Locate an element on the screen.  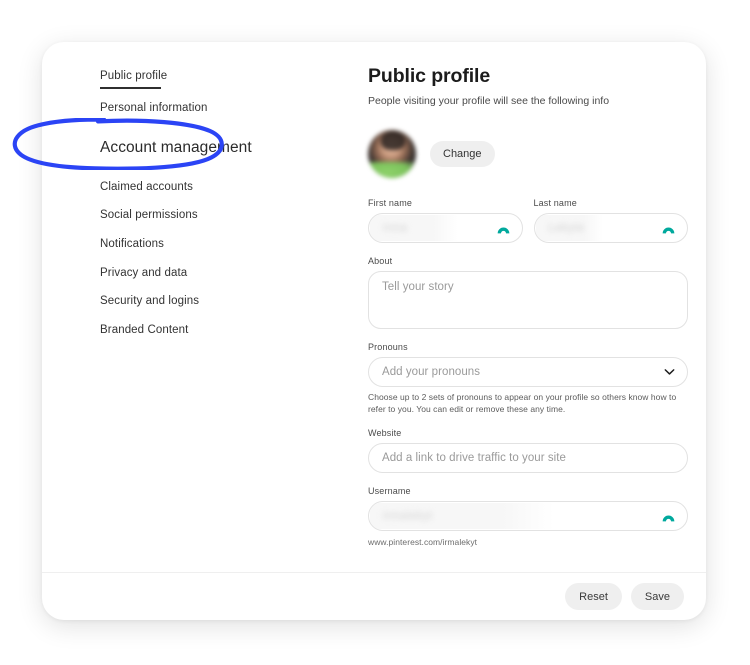
profile-url-note: www.pinterest.com/irmalekyt is located at coordinates (423, 542).